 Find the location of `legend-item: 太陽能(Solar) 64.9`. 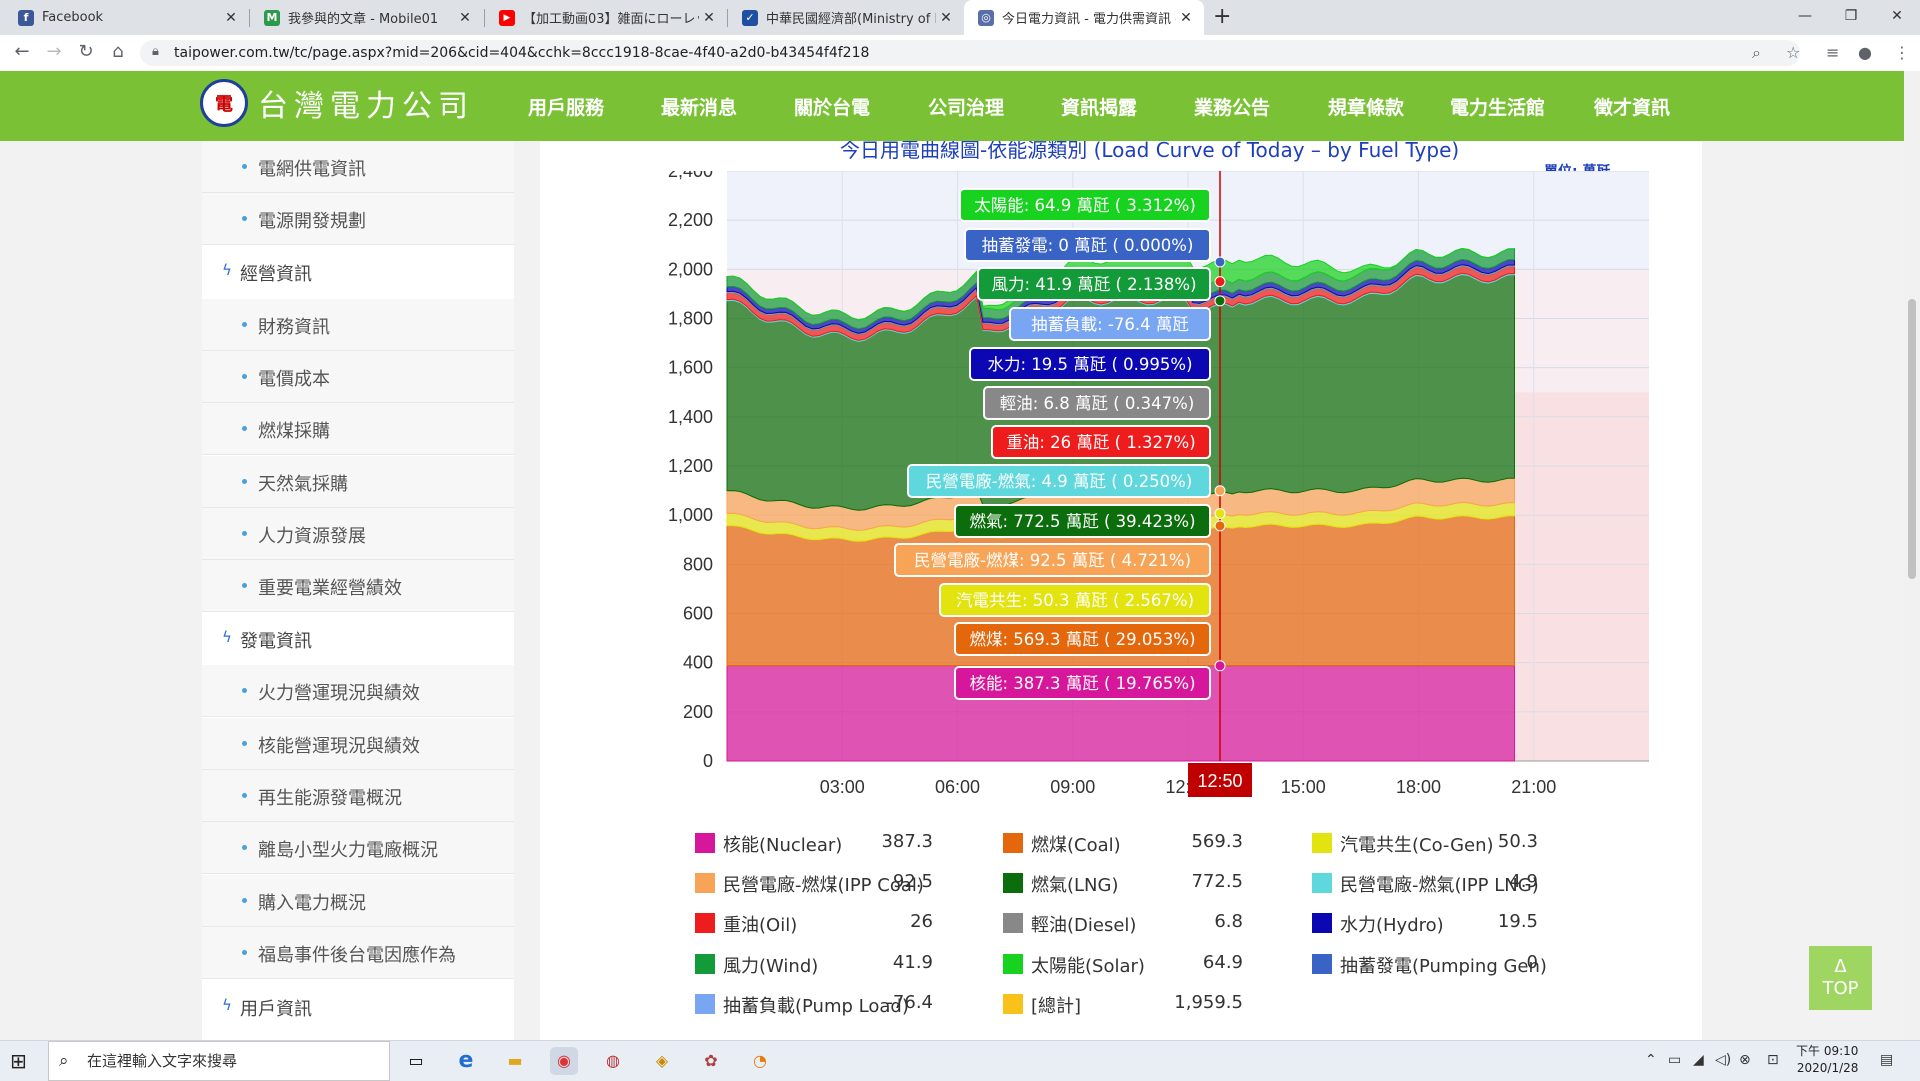

legend-item: 太陽能(Solar) 64.9 is located at coordinates (1123, 965).